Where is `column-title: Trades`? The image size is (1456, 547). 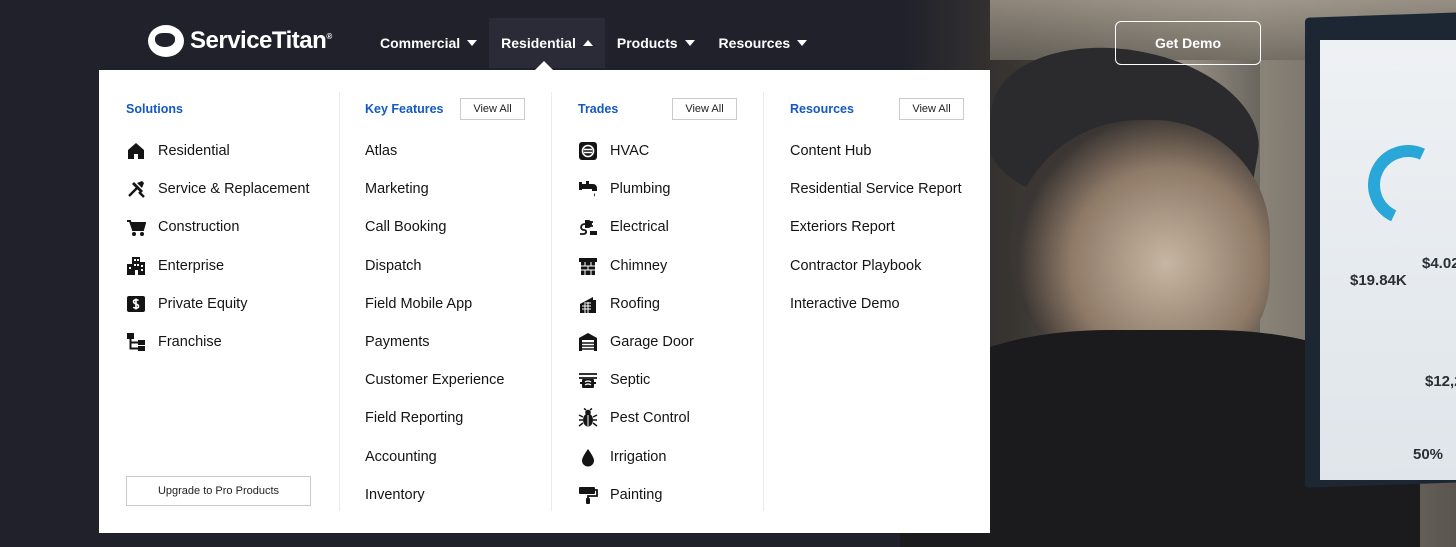 column-title: Trades is located at coordinates (598, 109).